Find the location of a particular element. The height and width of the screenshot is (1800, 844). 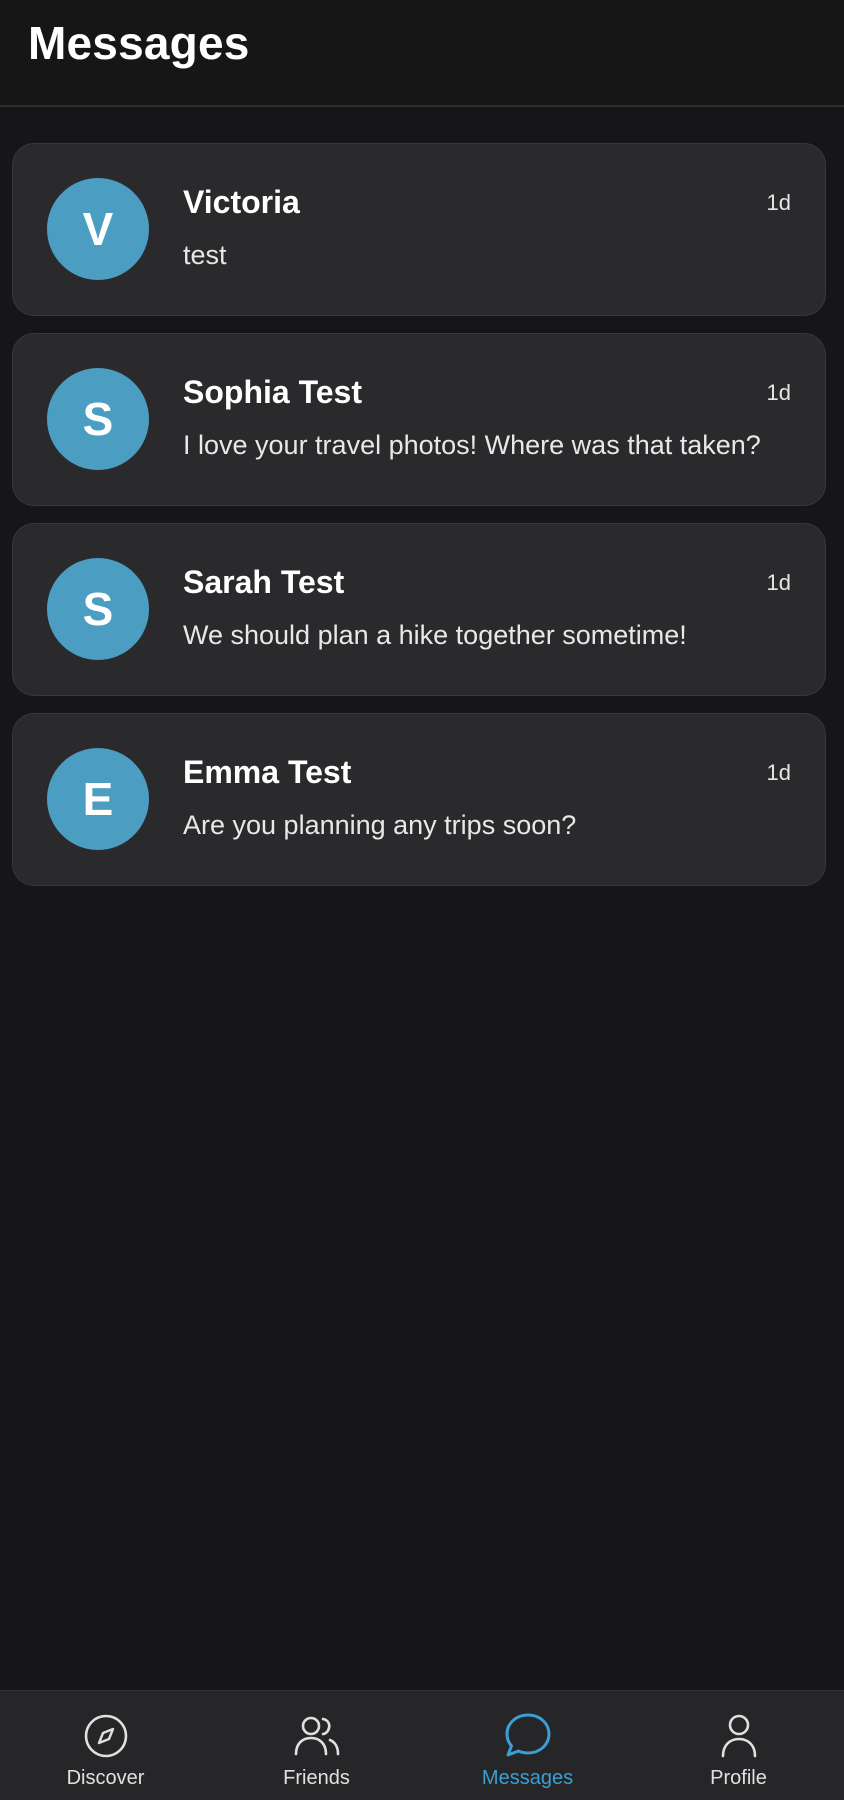

person-icon is located at coordinates (739, 1736).